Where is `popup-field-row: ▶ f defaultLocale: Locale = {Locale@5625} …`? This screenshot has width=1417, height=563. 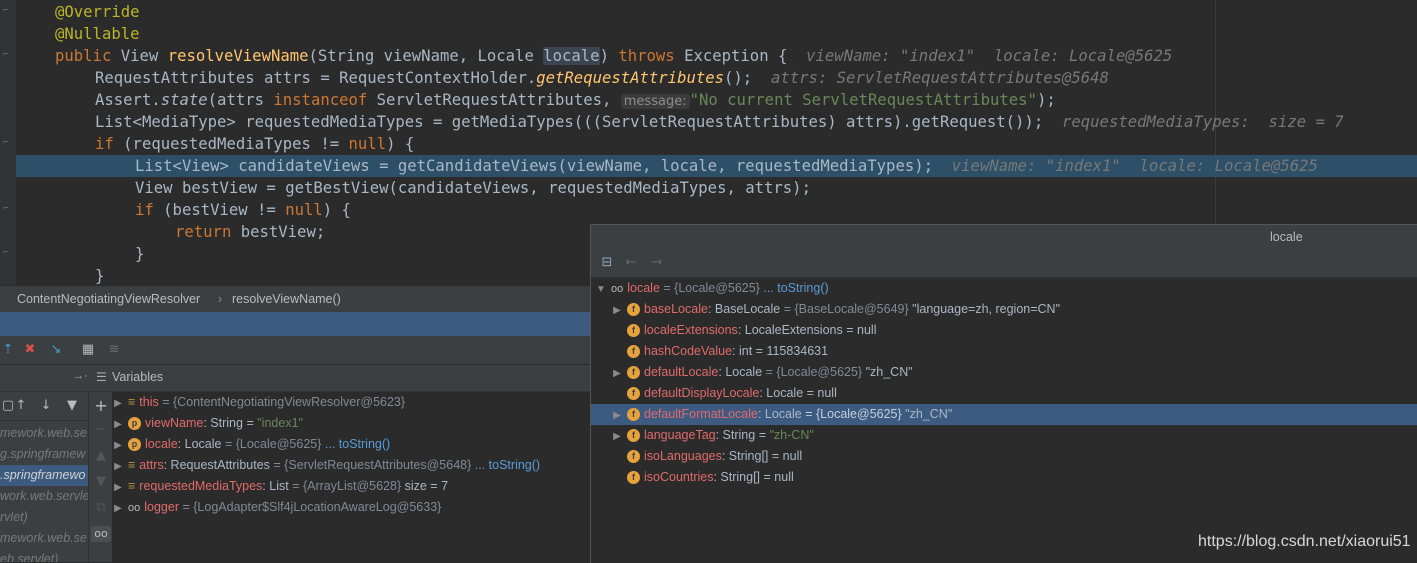 popup-field-row: ▶ f defaultLocale: Locale = {Locale@5625} … is located at coordinates (1004, 372).